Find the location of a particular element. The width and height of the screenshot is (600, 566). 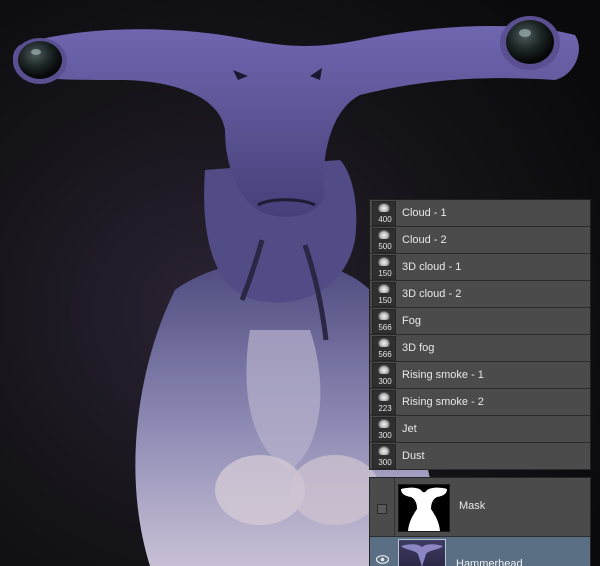

layer-row-mask: Mask is located at coordinates (480, 507).